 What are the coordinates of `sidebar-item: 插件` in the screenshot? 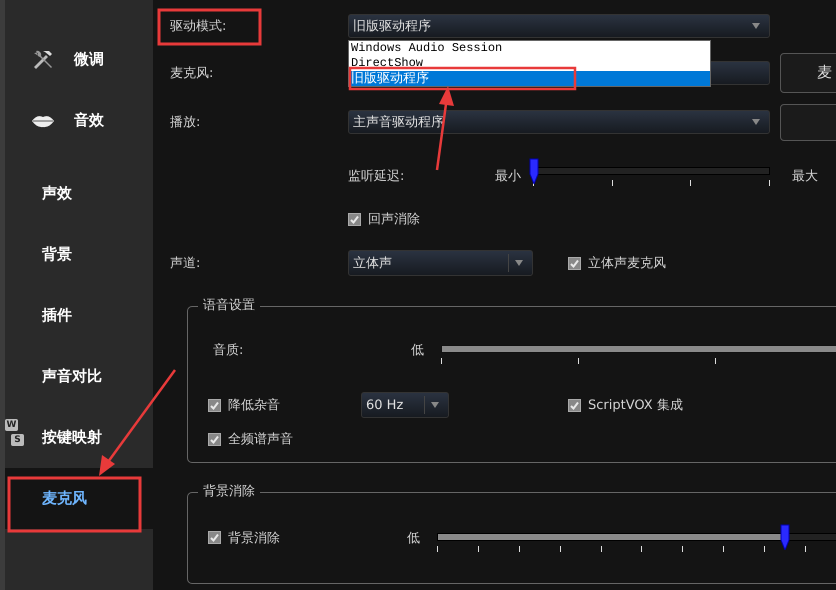 It's located at (79, 315).